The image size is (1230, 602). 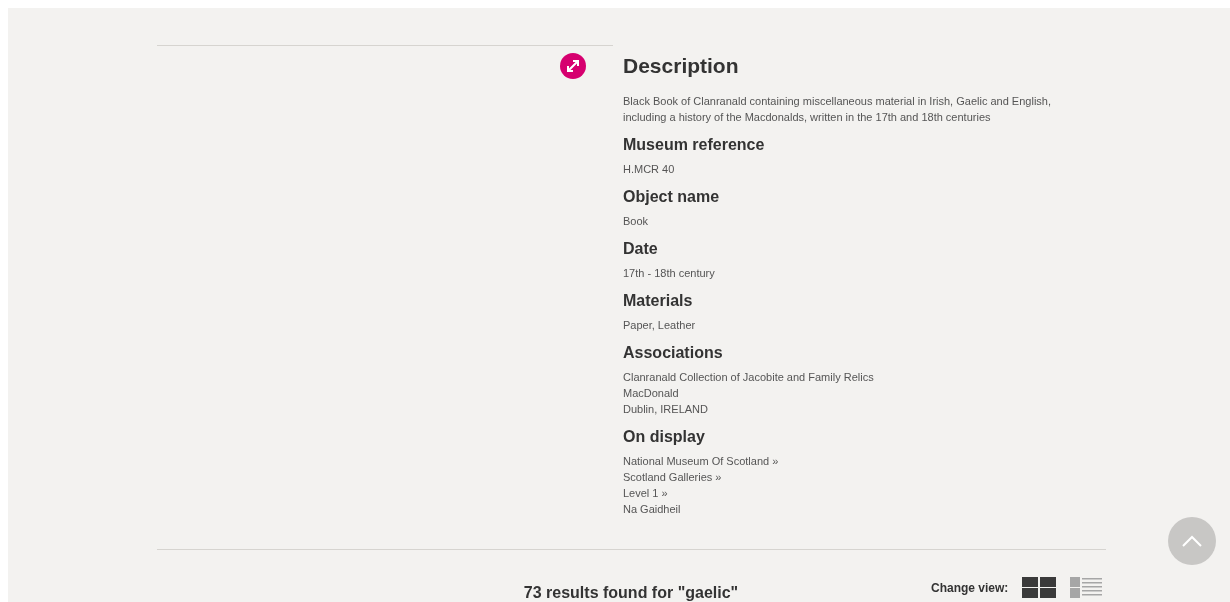 I want to click on detail-text: Black Book of Clanranald containing miscellaneous material in Irish, Gaelic and English, including a history of the Macdonalds, written in the 17th and 18th centuries, so click(x=837, y=109).